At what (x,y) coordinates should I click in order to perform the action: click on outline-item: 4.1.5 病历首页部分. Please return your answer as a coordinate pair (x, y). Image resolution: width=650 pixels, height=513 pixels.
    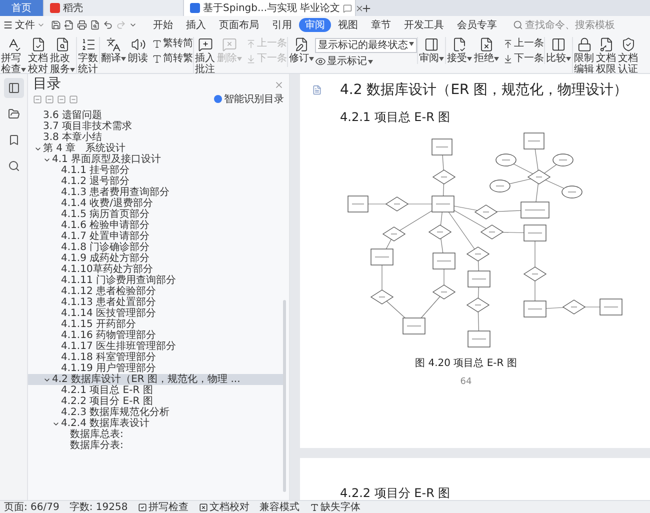
    Looking at the image, I should click on (155, 214).